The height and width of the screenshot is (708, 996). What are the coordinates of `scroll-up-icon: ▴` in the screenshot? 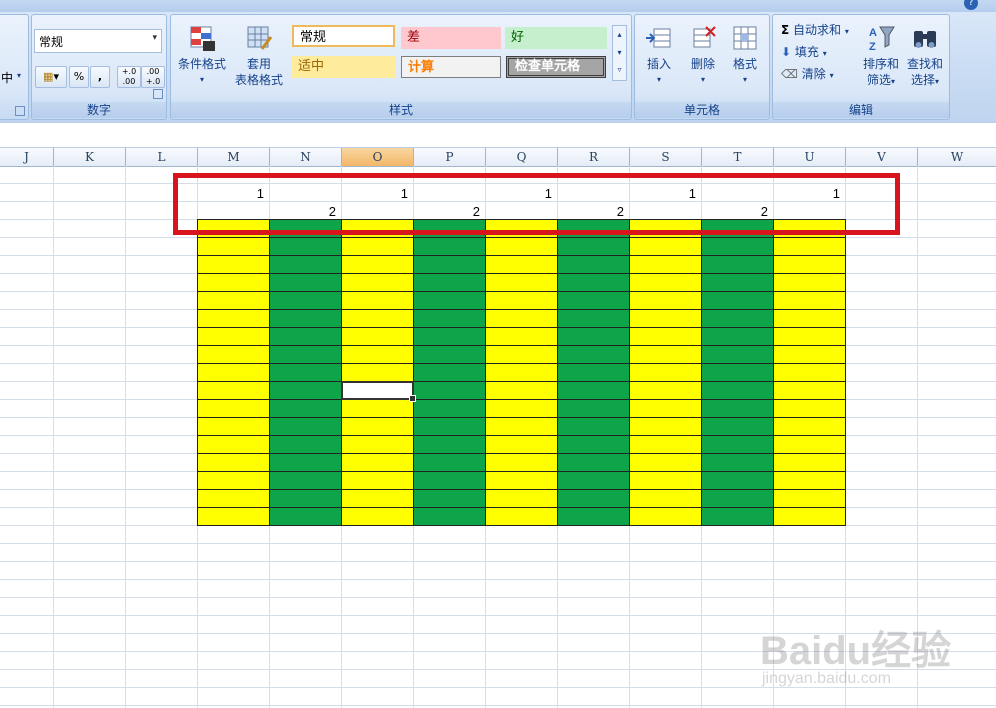 It's located at (619, 35).